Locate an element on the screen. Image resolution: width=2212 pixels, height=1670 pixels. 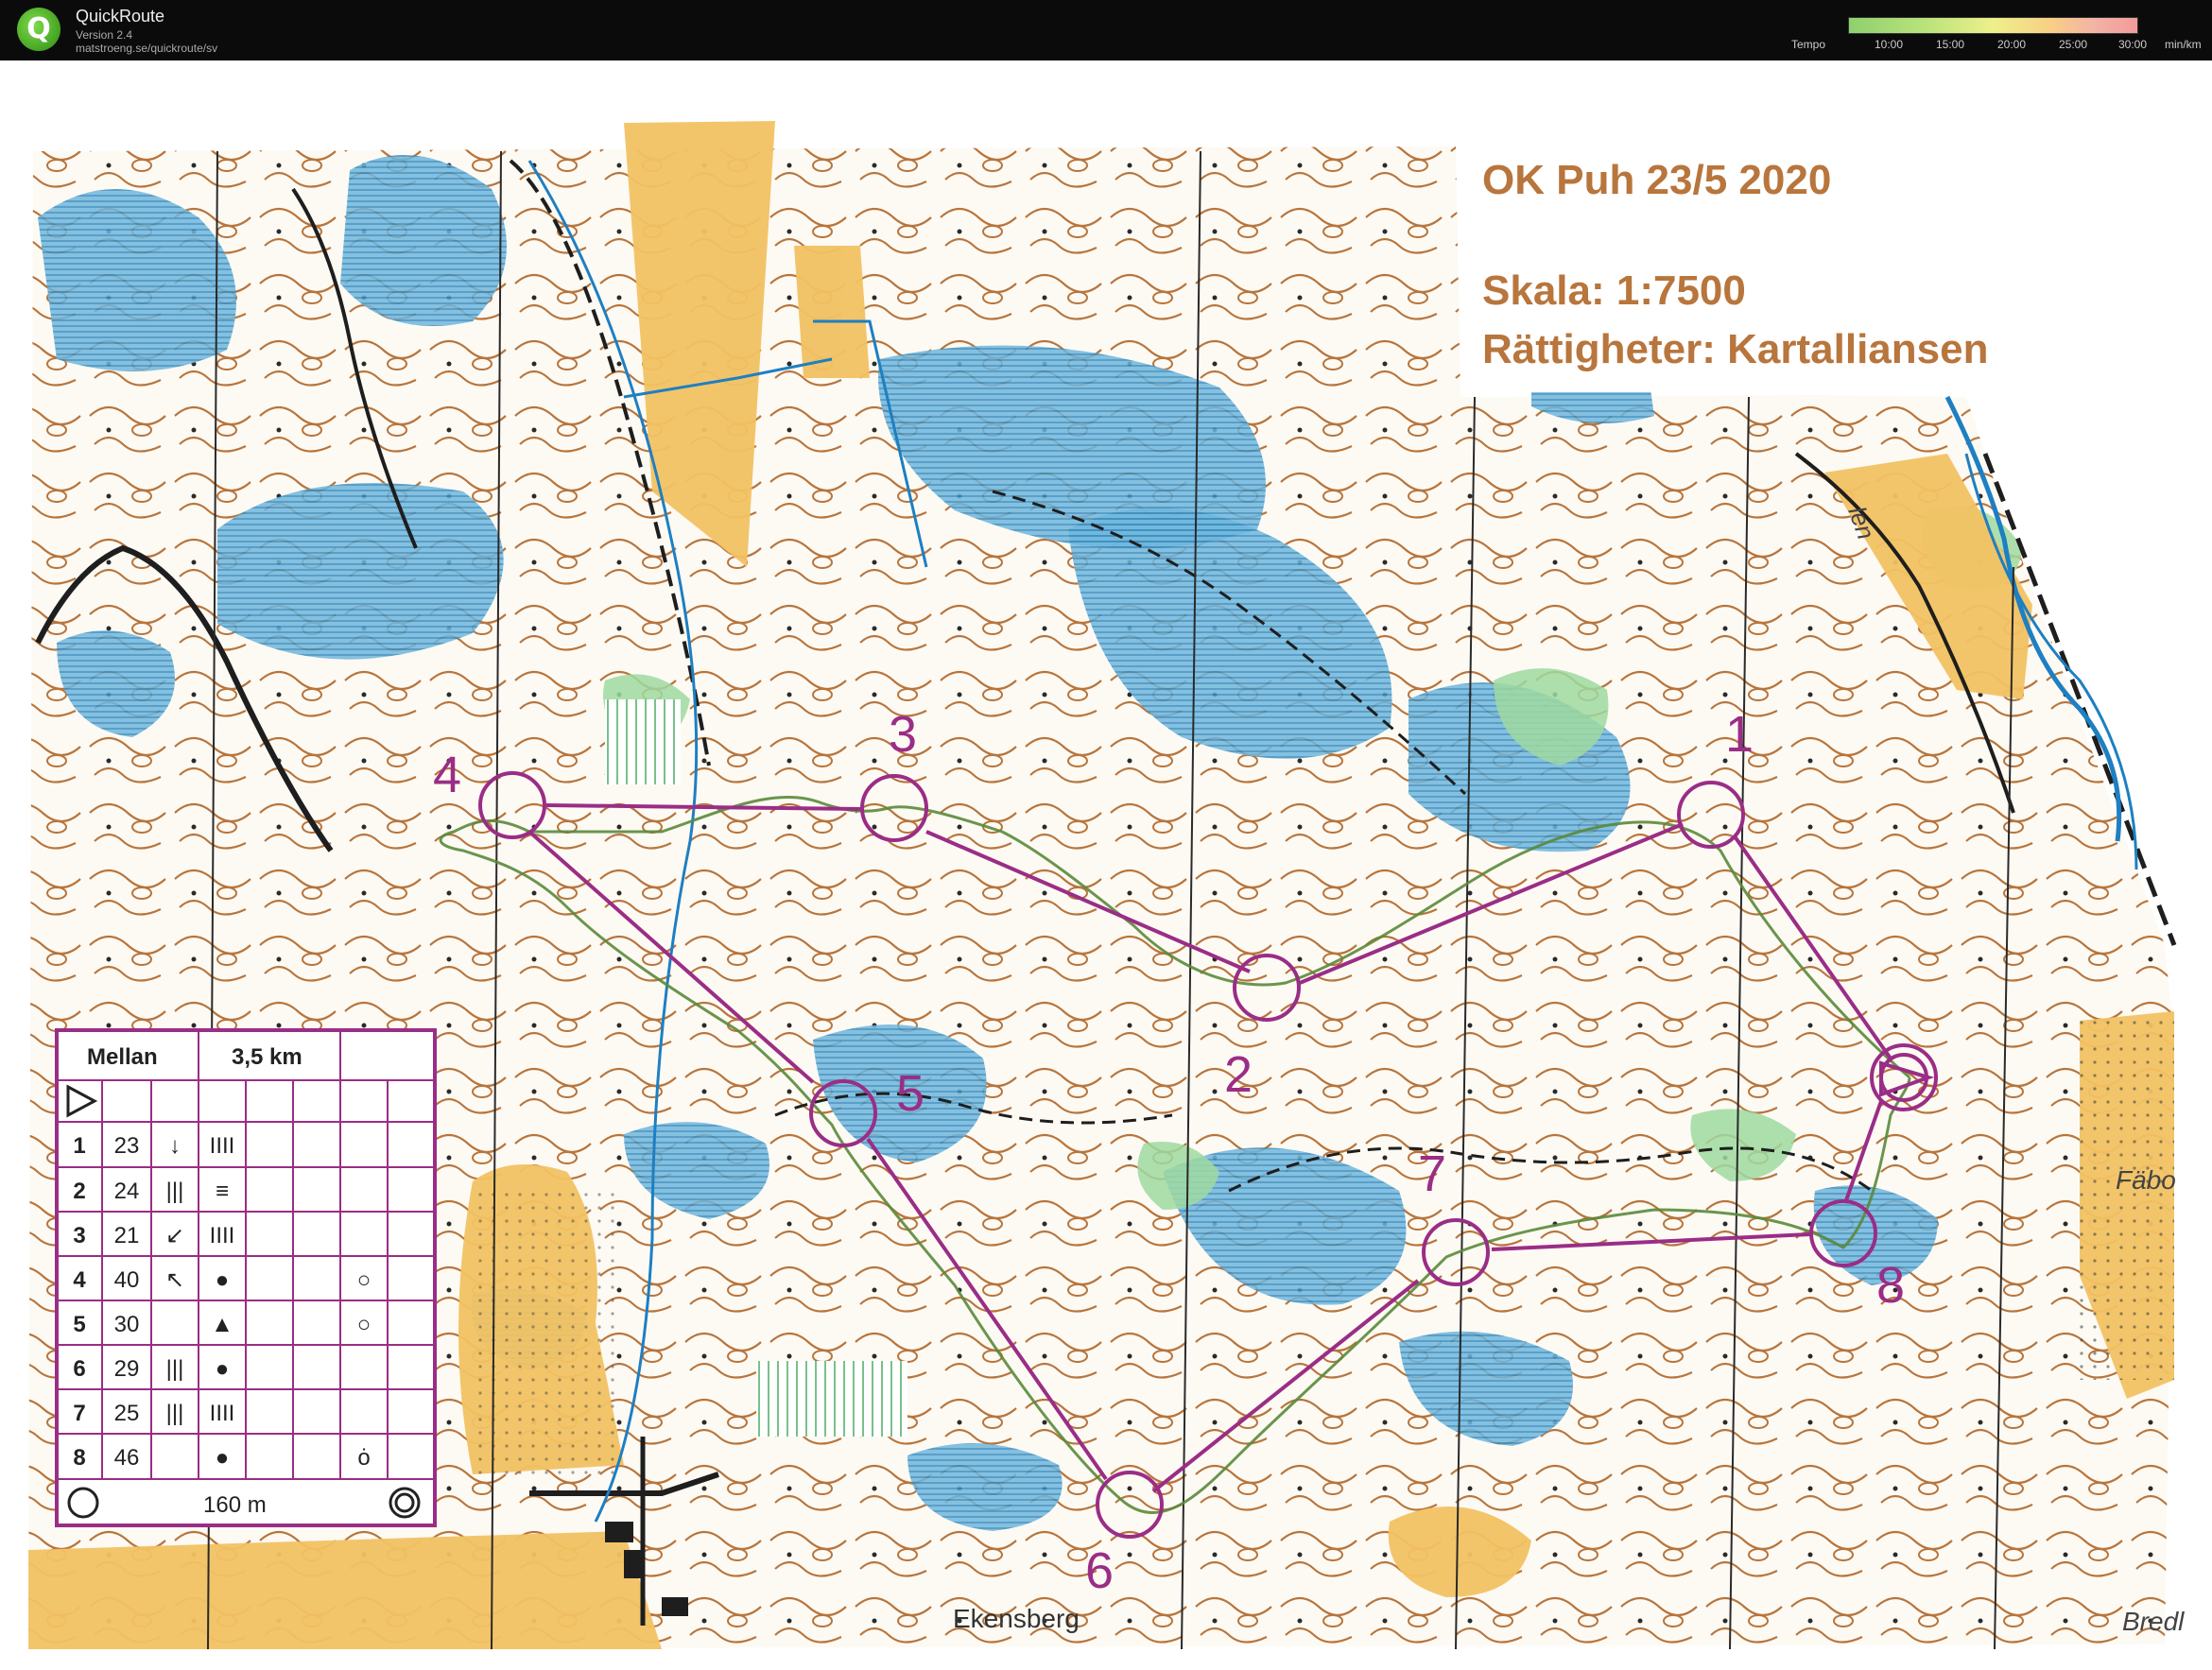
description-cell-n: 4 is located at coordinates (79, 1280).